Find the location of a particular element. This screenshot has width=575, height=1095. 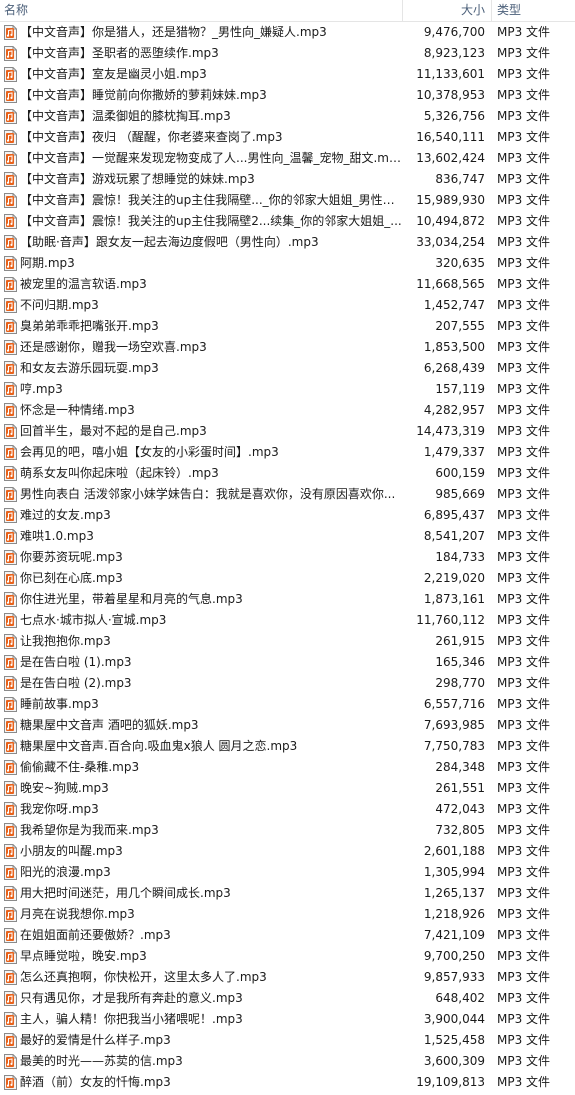

file-row: 怎么还真抱啊，你快松开，这里太多人了.mp3 9,857,933 MP3 文件 is located at coordinates (287, 977).